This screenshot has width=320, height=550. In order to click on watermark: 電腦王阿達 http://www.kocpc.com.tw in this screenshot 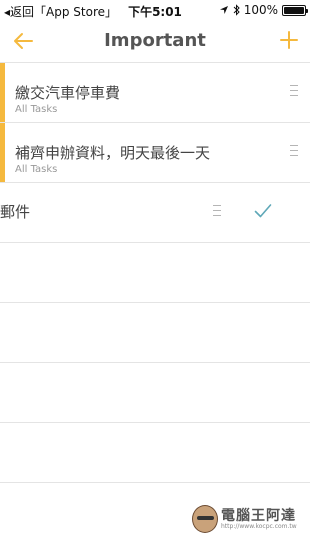, I will do `click(244, 519)`.